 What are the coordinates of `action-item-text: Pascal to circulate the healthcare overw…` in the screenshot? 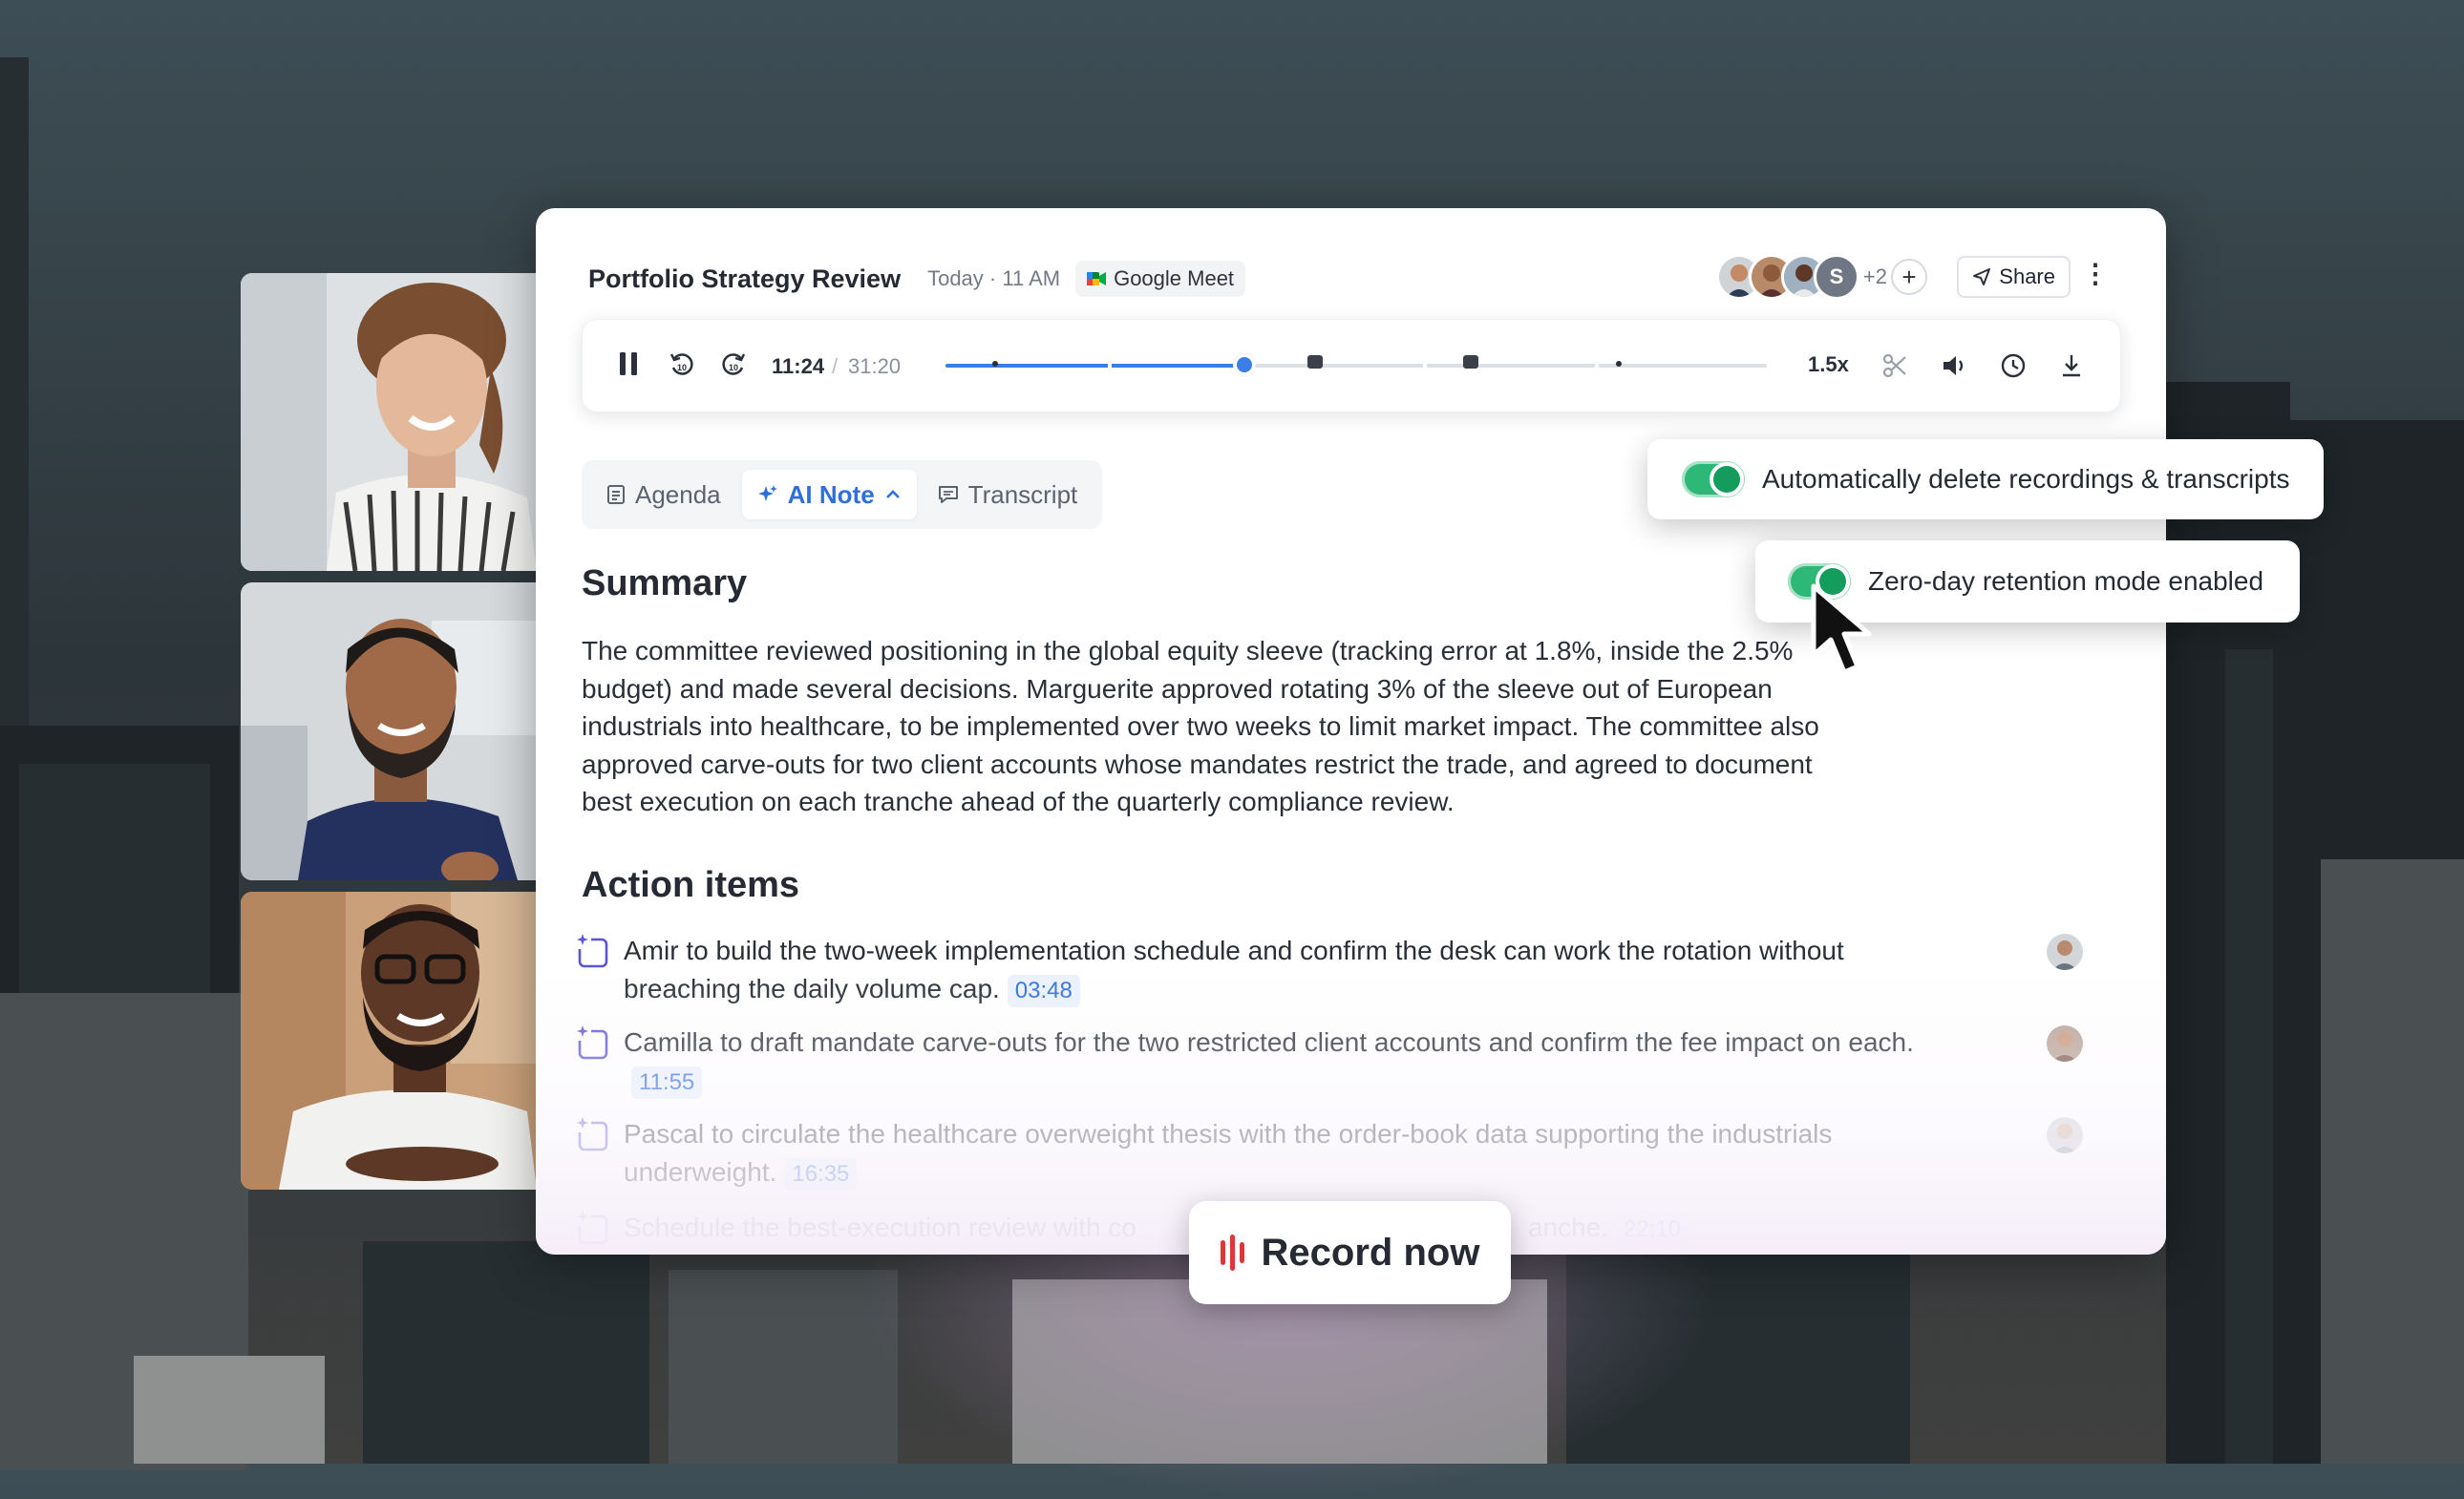 It's located at (1292, 1153).